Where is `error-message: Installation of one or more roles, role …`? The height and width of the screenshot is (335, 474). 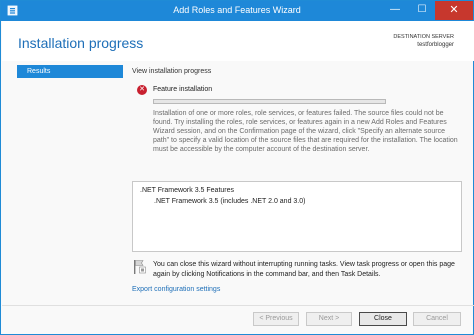 error-message: Installation of one or more roles, role … is located at coordinates (305, 132).